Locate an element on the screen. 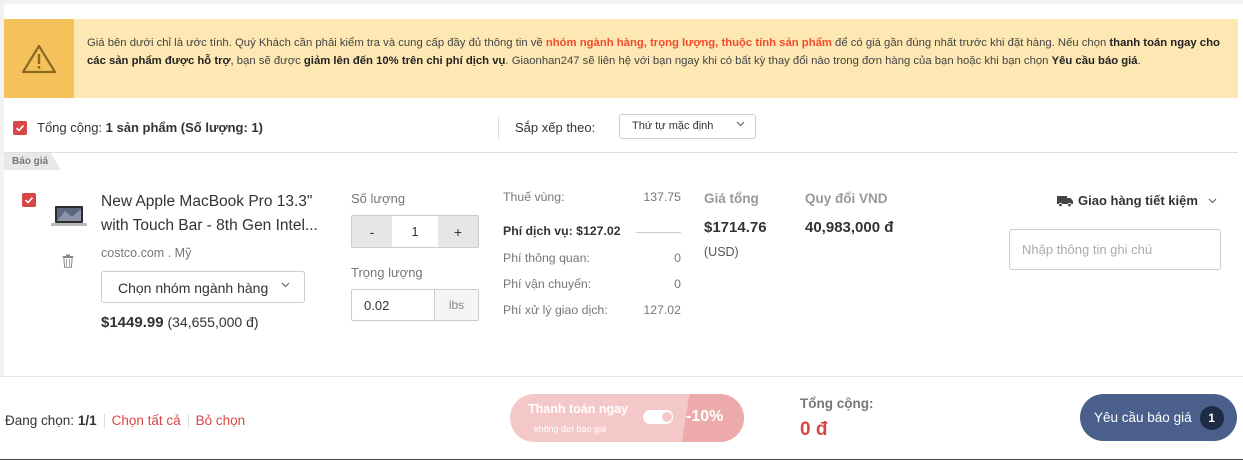 This screenshot has height=460, width=1243. trash-icon is located at coordinates (68, 261).